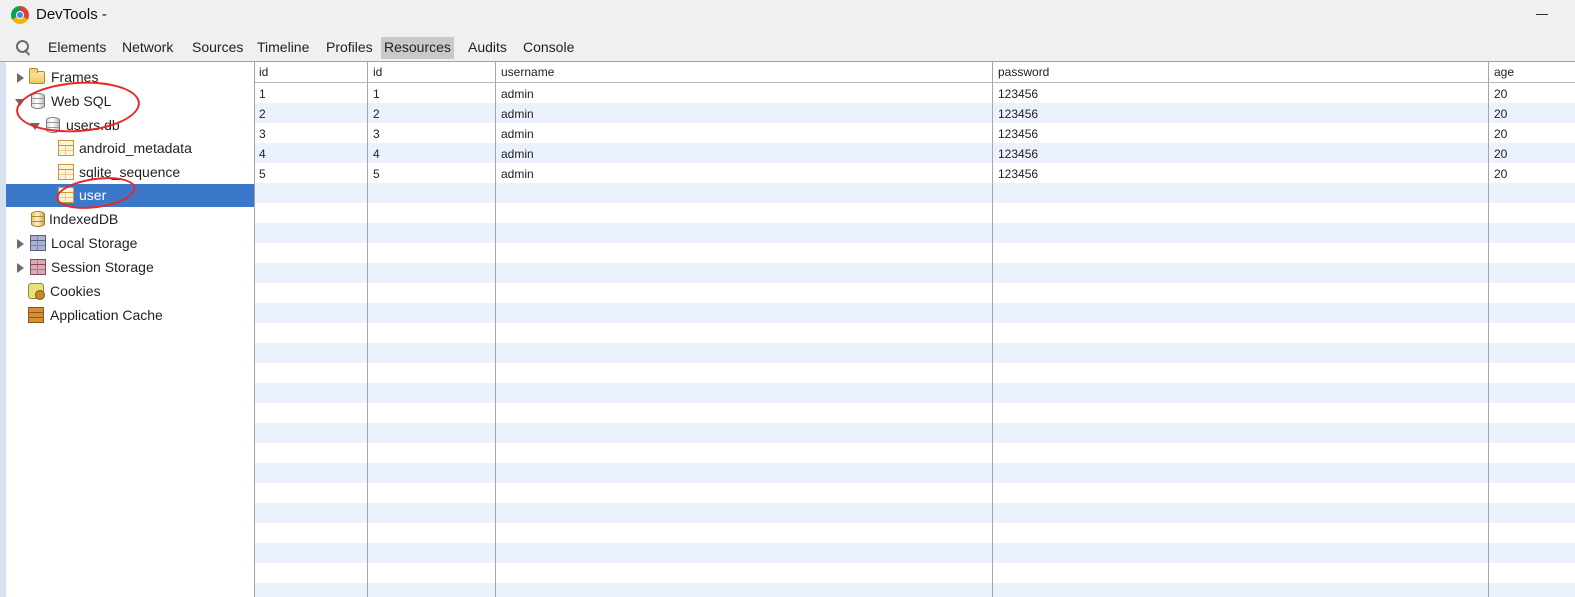 This screenshot has width=1575, height=597. Describe the element at coordinates (130, 195) in the screenshot. I see `tree-item-user: user` at that location.